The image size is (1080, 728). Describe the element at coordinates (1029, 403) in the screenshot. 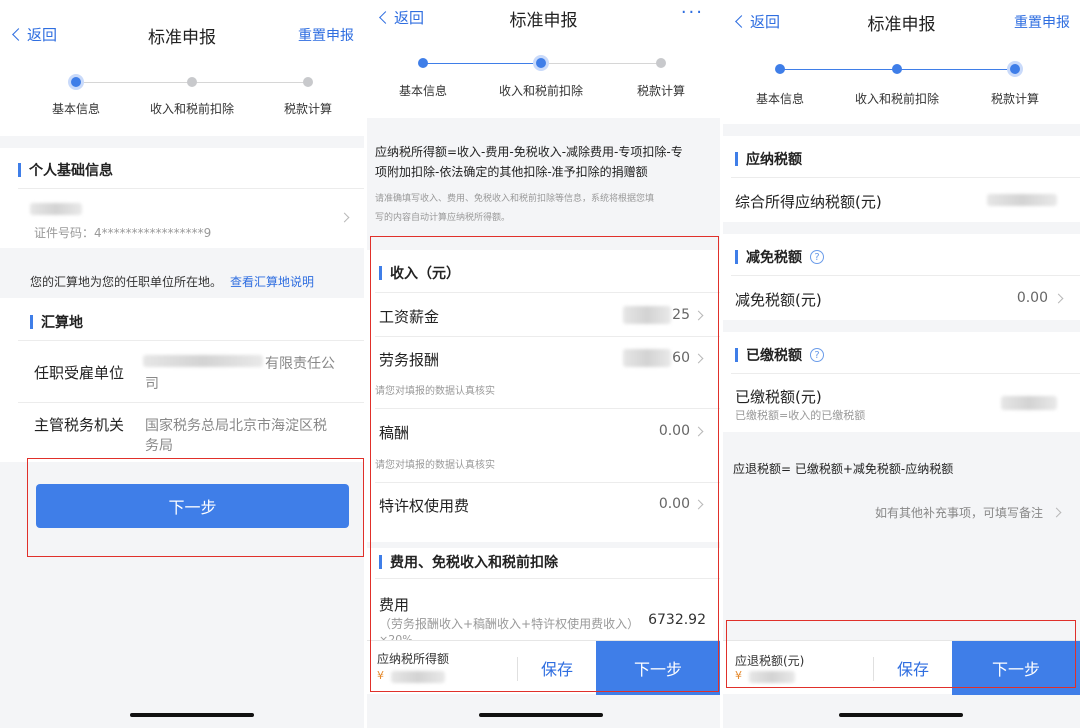

I see `paid-value-masked` at that location.